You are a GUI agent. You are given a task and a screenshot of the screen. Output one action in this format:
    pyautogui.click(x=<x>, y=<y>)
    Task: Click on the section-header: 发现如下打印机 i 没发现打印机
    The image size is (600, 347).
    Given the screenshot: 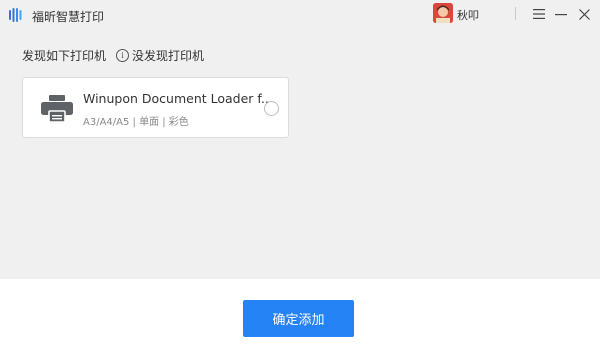 What is the action you would take?
    pyautogui.click(x=113, y=55)
    